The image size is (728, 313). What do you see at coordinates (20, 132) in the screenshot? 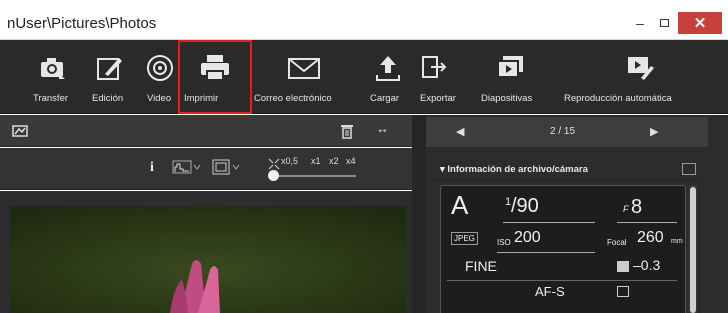
I see `adjust-icon` at bounding box center [20, 132].